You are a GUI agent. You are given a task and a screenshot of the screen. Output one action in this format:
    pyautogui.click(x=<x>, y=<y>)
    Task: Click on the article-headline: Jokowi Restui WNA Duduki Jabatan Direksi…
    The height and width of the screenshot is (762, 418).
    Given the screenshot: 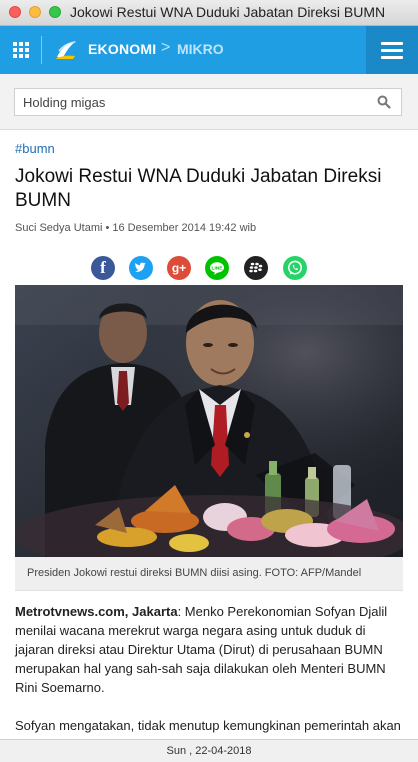 What is the action you would take?
    pyautogui.click(x=198, y=188)
    